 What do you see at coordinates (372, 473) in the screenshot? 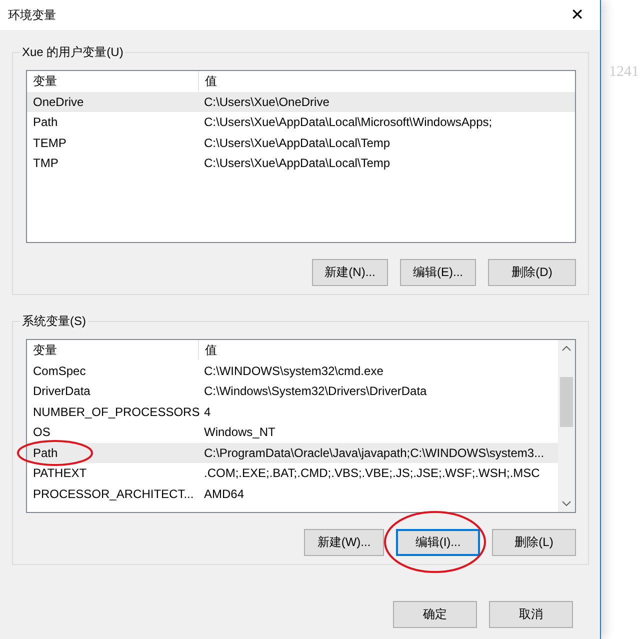
I see `variable-value: .COM;.EXE;.BAT;.CMD;.VBS;.VBE;.JS;.JSE;.WSF;.WSH;.MSC` at bounding box center [372, 473].